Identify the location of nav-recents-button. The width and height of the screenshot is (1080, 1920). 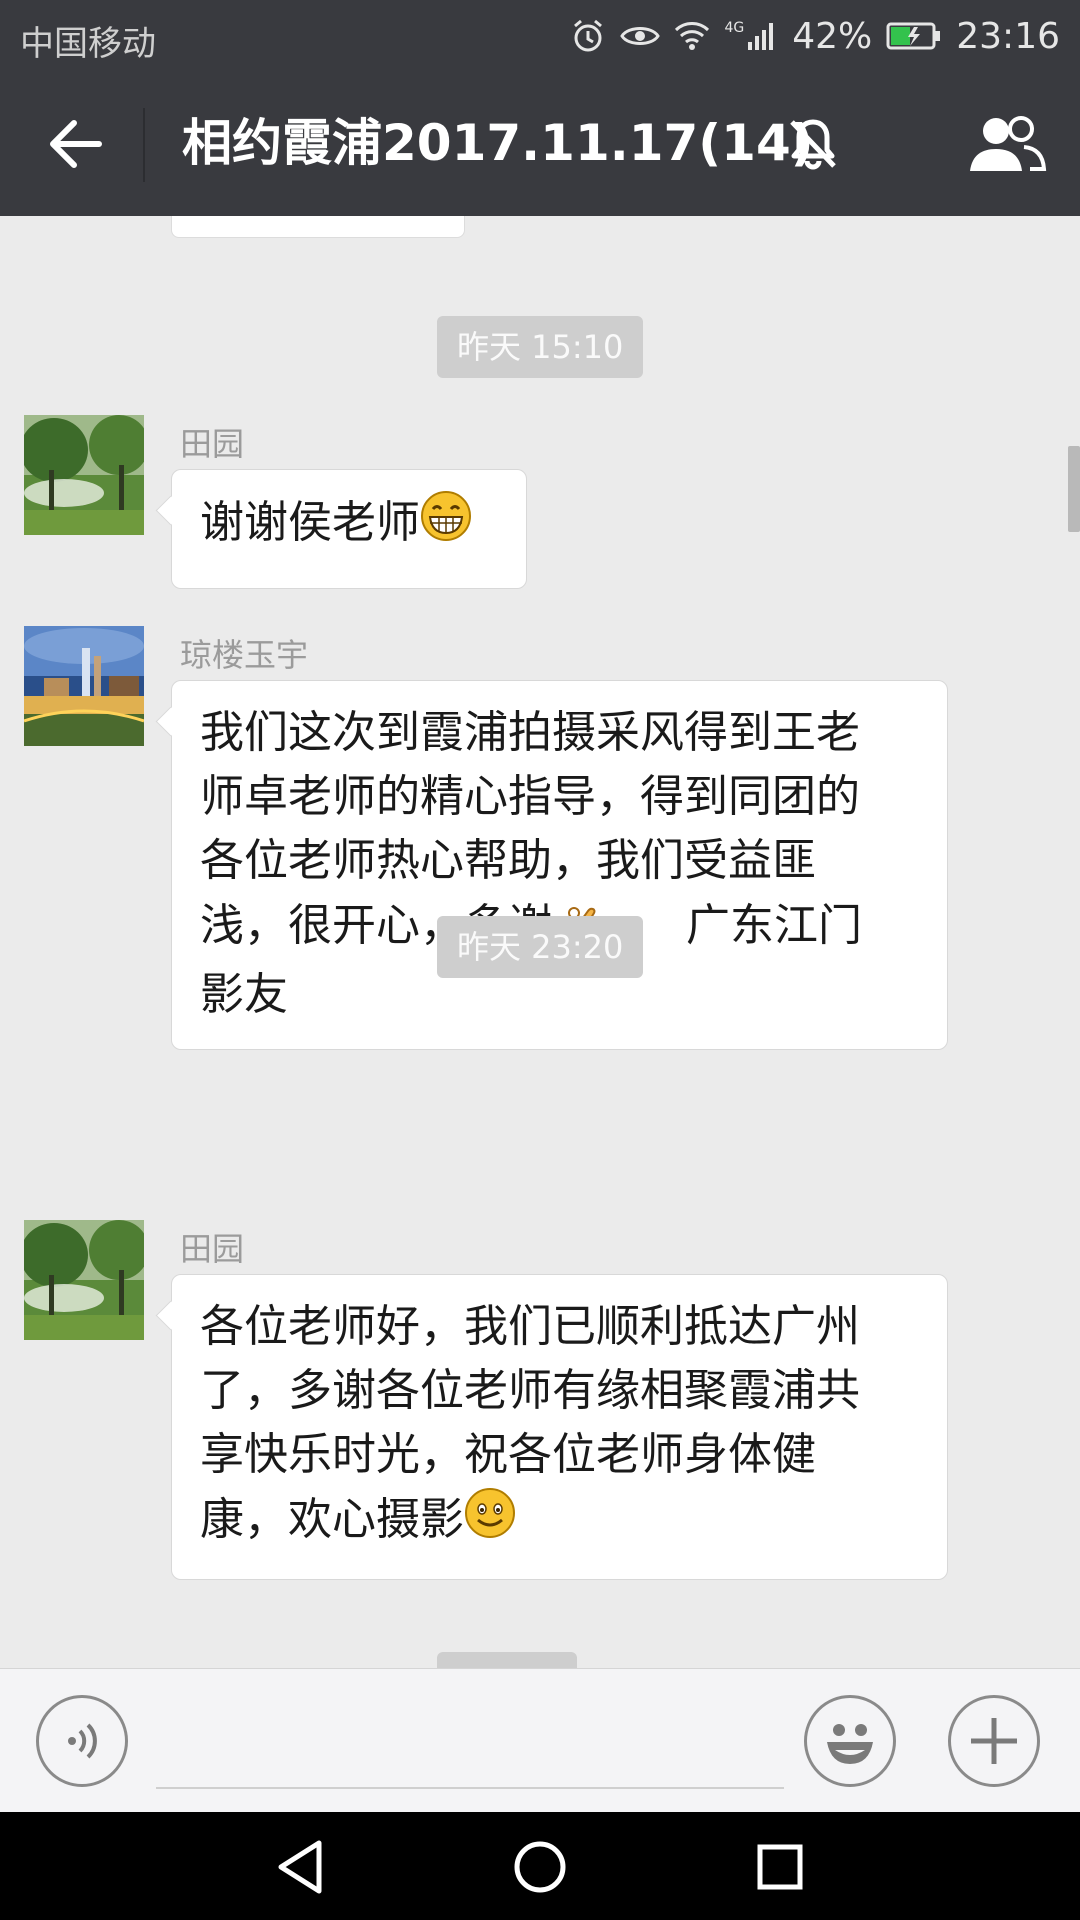
(780, 1867).